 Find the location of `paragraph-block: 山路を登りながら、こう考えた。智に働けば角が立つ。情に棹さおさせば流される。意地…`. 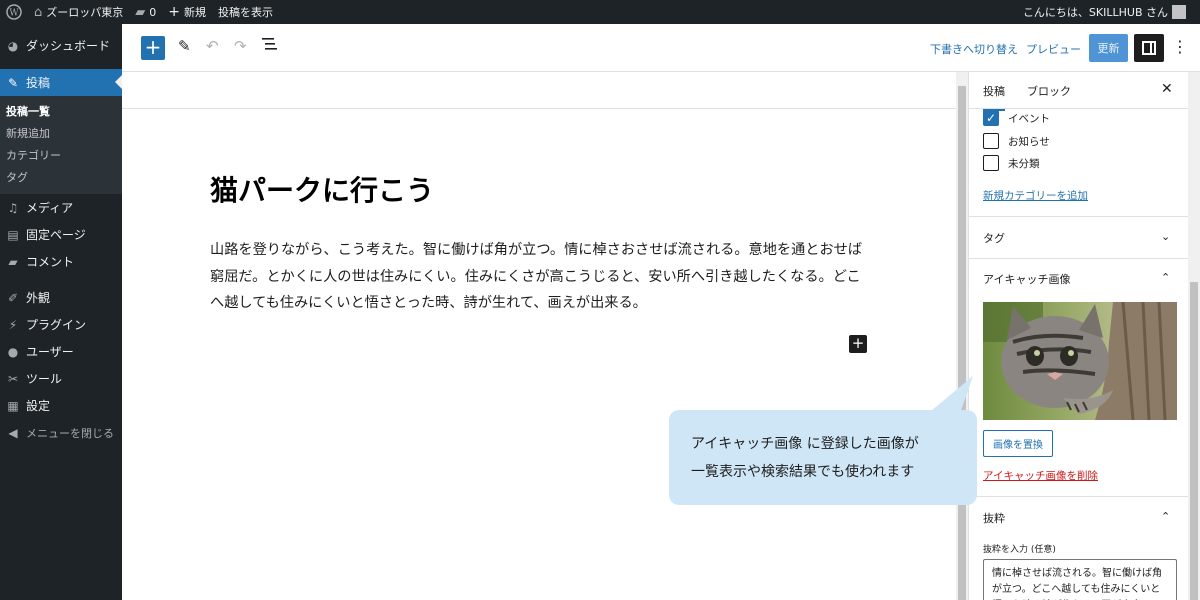

paragraph-block: 山路を登りながら、こう考えた。智に働けば角が立つ。情に棹さおさせば流される。意地… is located at coordinates (540, 277).